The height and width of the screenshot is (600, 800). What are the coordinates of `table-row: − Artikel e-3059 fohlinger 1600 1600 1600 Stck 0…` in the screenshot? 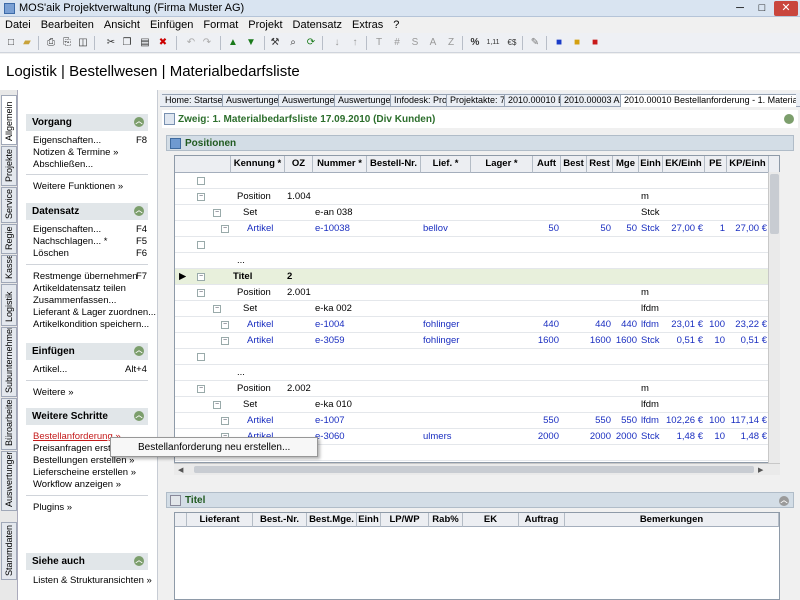 It's located at (477, 341).